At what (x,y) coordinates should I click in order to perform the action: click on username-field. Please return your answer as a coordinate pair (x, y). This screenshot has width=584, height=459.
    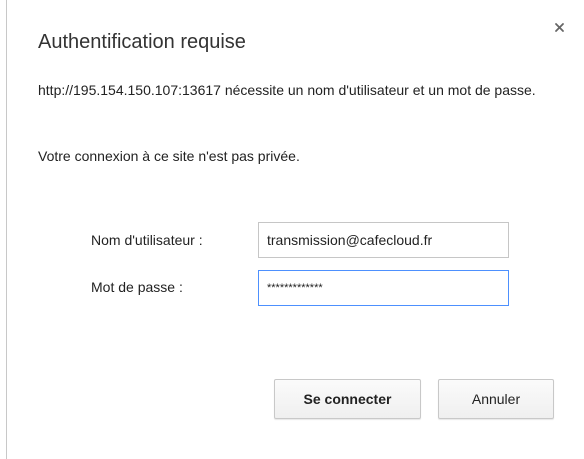
    Looking at the image, I should click on (383, 240).